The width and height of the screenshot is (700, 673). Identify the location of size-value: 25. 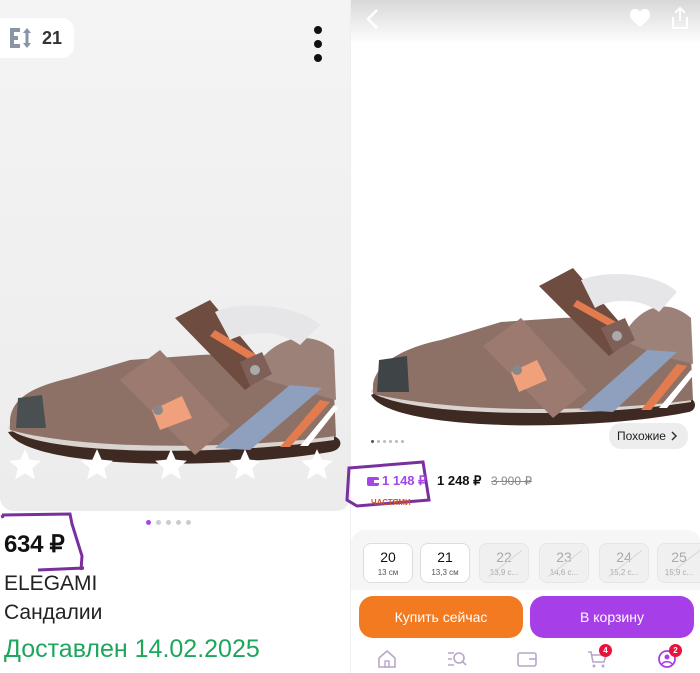
(679, 557).